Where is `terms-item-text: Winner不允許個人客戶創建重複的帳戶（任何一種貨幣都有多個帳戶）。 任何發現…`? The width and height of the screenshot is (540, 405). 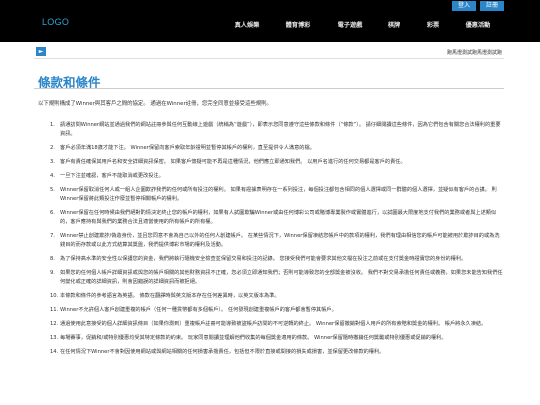
terms-item-text: Winner不允許個人客戶創建重複的帳戶（任何一種貨幣都有多個帳戶）。 任何發現… is located at coordinates (198, 310).